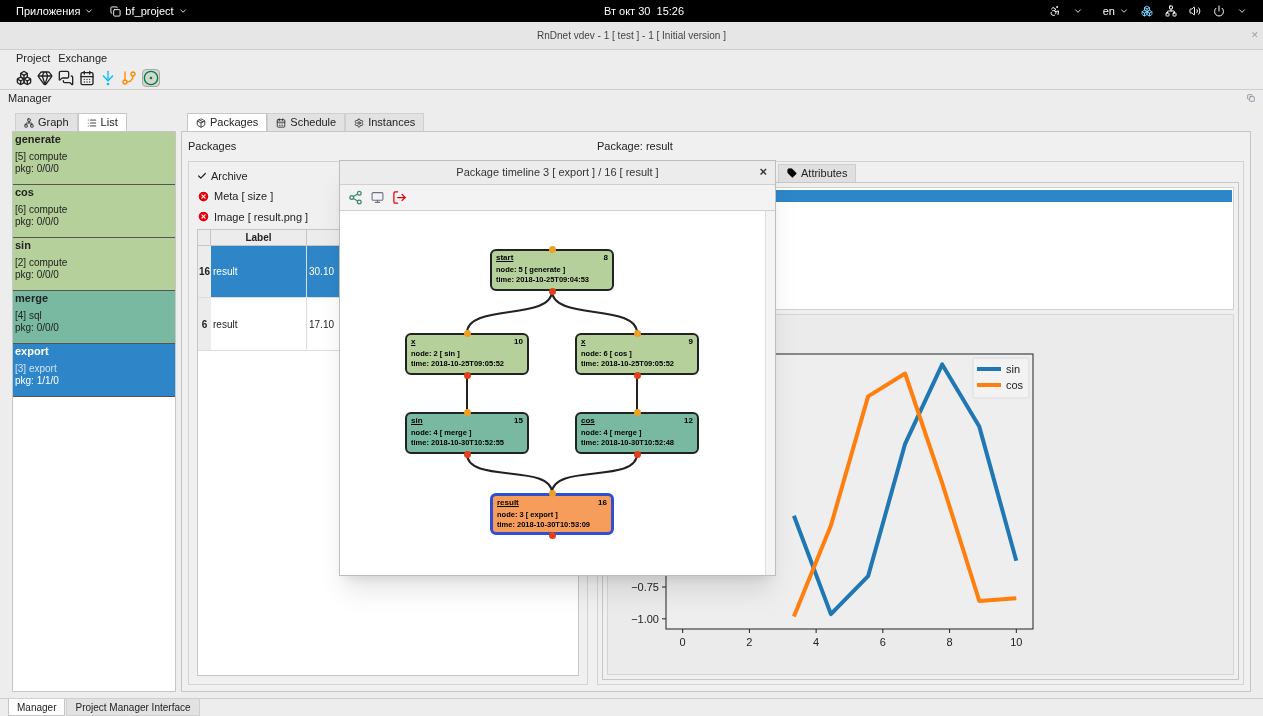  Describe the element at coordinates (38, 139) in the screenshot. I see `node-name: generate` at that location.